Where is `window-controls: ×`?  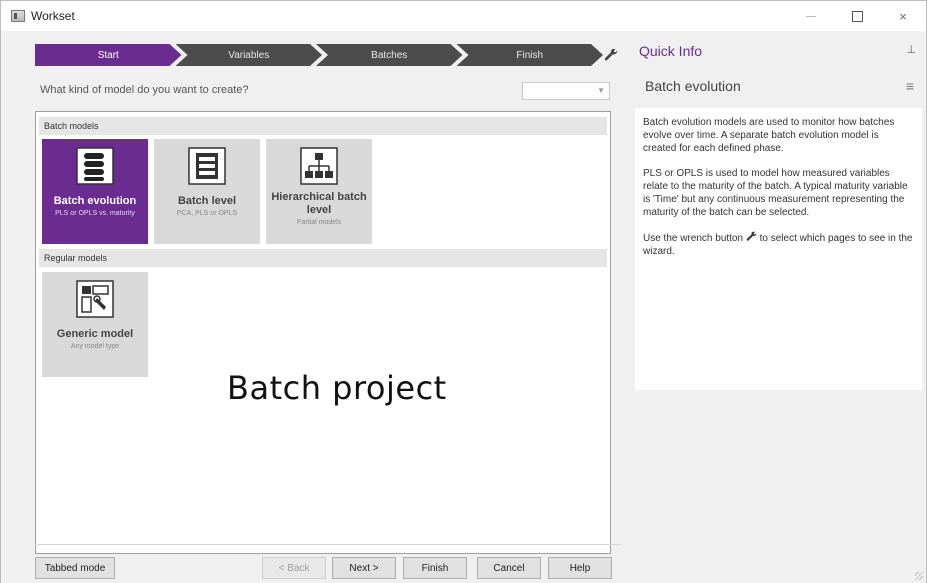 window-controls: × is located at coordinates (857, 16).